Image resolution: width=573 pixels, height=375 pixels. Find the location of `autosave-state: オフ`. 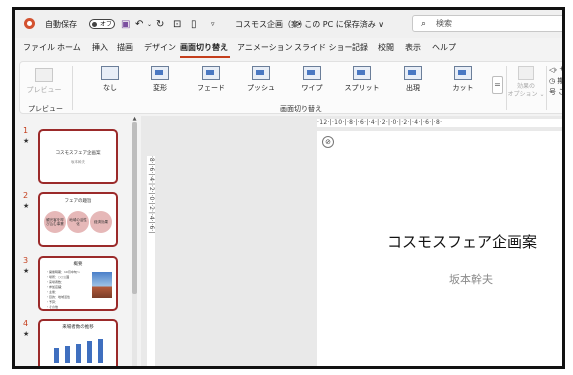

autosave-state: オフ is located at coordinates (106, 24).